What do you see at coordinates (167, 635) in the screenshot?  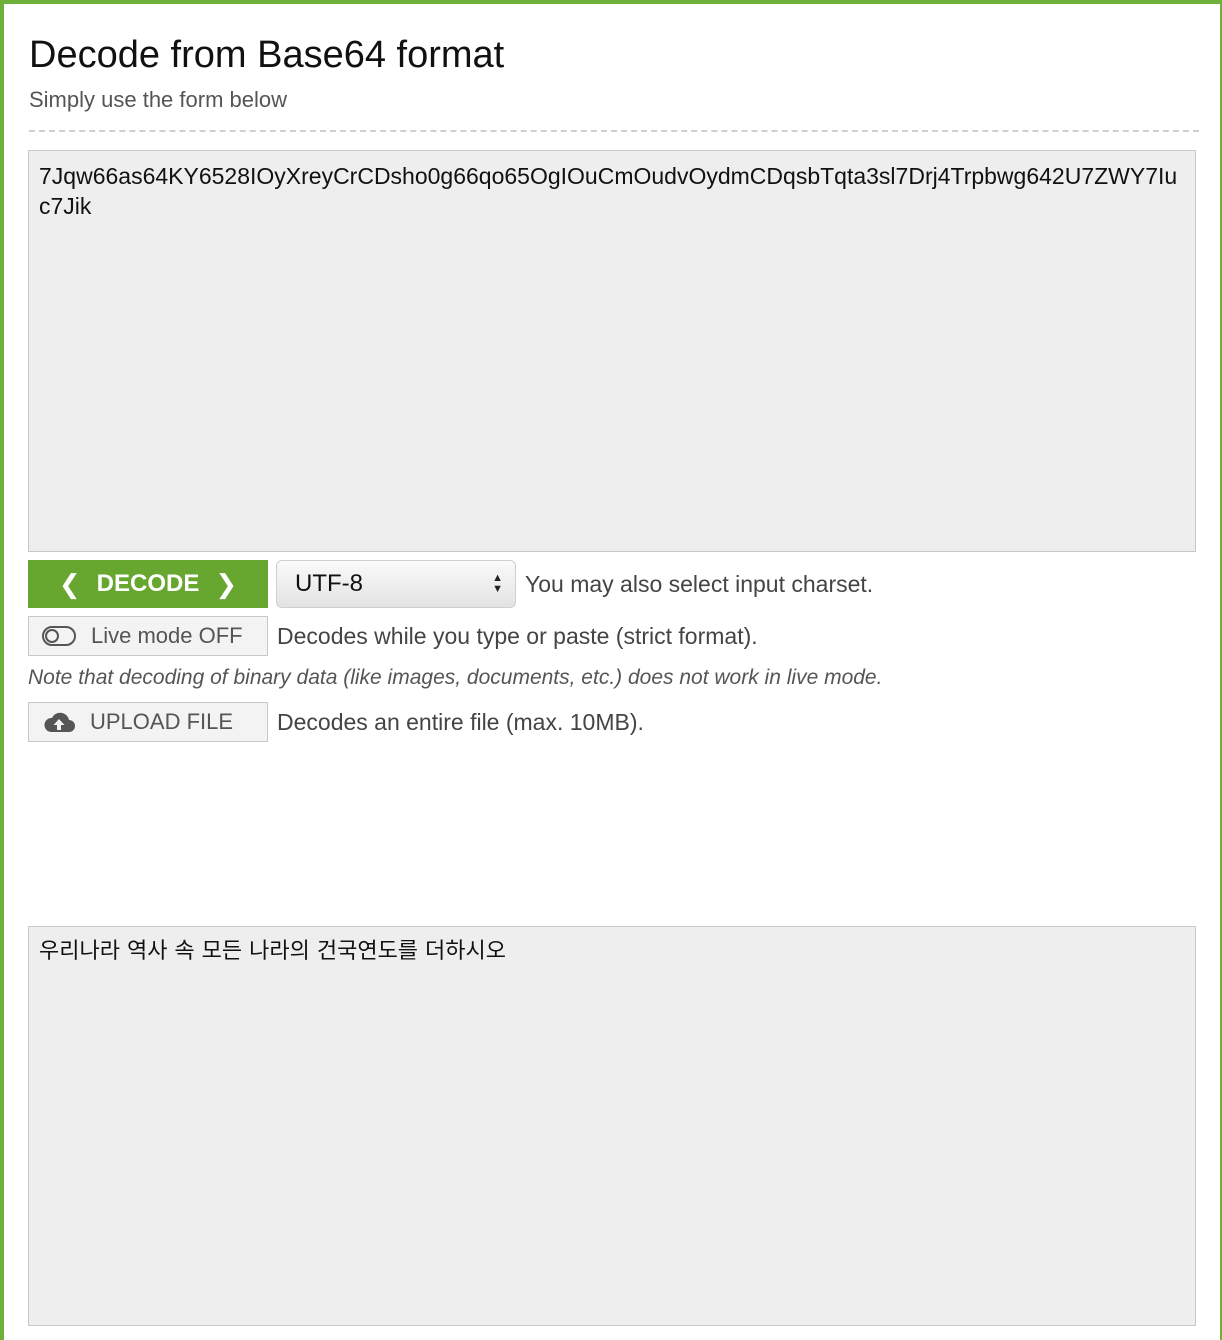 I see `live-mode-label: Live mode OFF` at bounding box center [167, 635].